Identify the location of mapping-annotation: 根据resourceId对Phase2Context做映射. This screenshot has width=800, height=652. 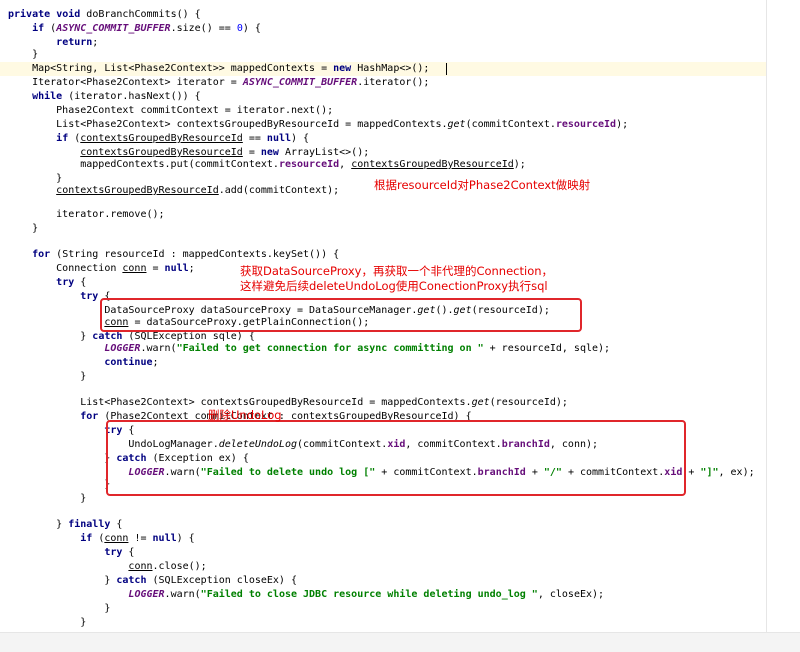
(482, 185).